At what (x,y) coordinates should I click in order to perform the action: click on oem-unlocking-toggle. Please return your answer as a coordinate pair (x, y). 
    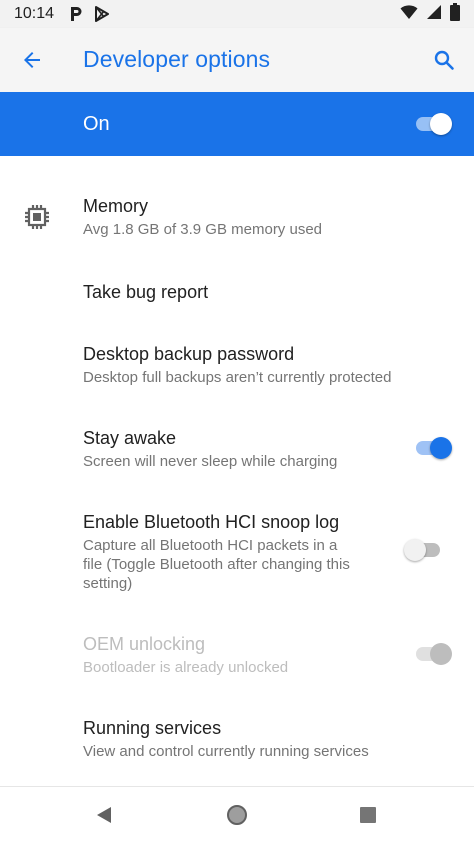
    Looking at the image, I should click on (433, 654).